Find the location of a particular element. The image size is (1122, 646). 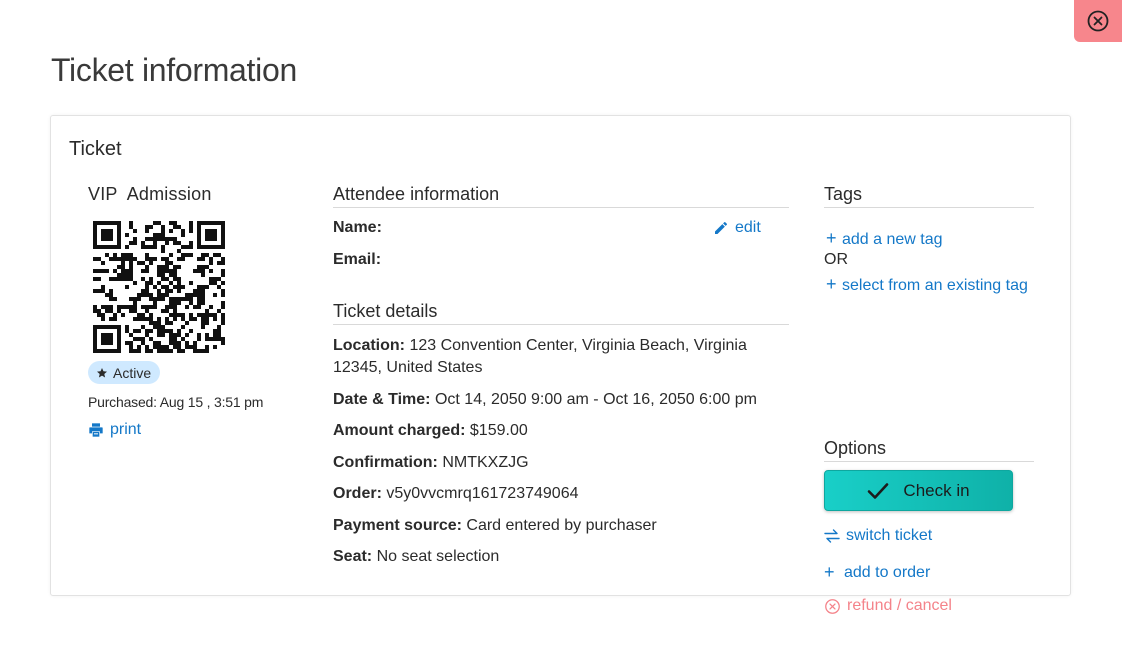

select-existing-tag-link: + select from an existing tag is located at coordinates (929, 285).